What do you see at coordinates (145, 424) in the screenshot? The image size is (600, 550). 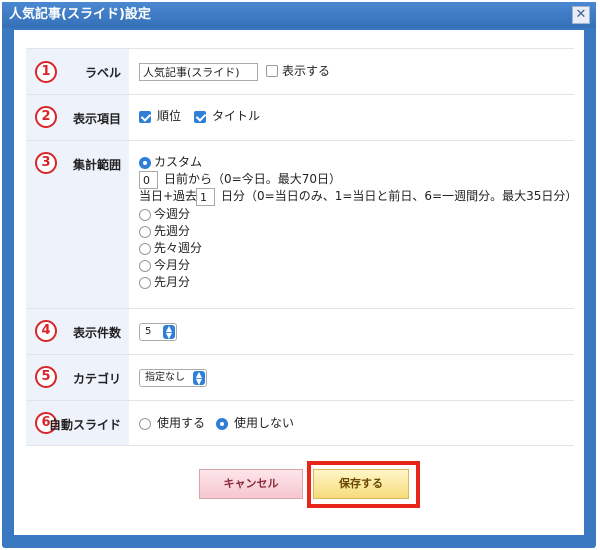 I see `slide-radio-use` at bounding box center [145, 424].